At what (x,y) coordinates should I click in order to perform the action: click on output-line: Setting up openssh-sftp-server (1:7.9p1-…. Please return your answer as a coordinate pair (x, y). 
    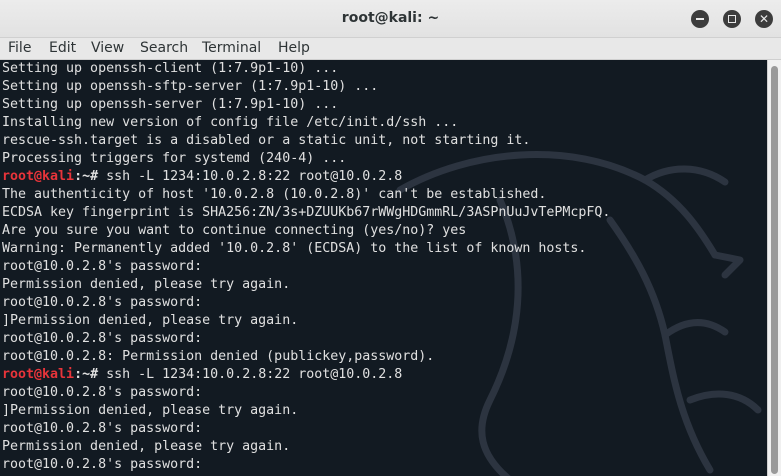
    Looking at the image, I should click on (190, 86).